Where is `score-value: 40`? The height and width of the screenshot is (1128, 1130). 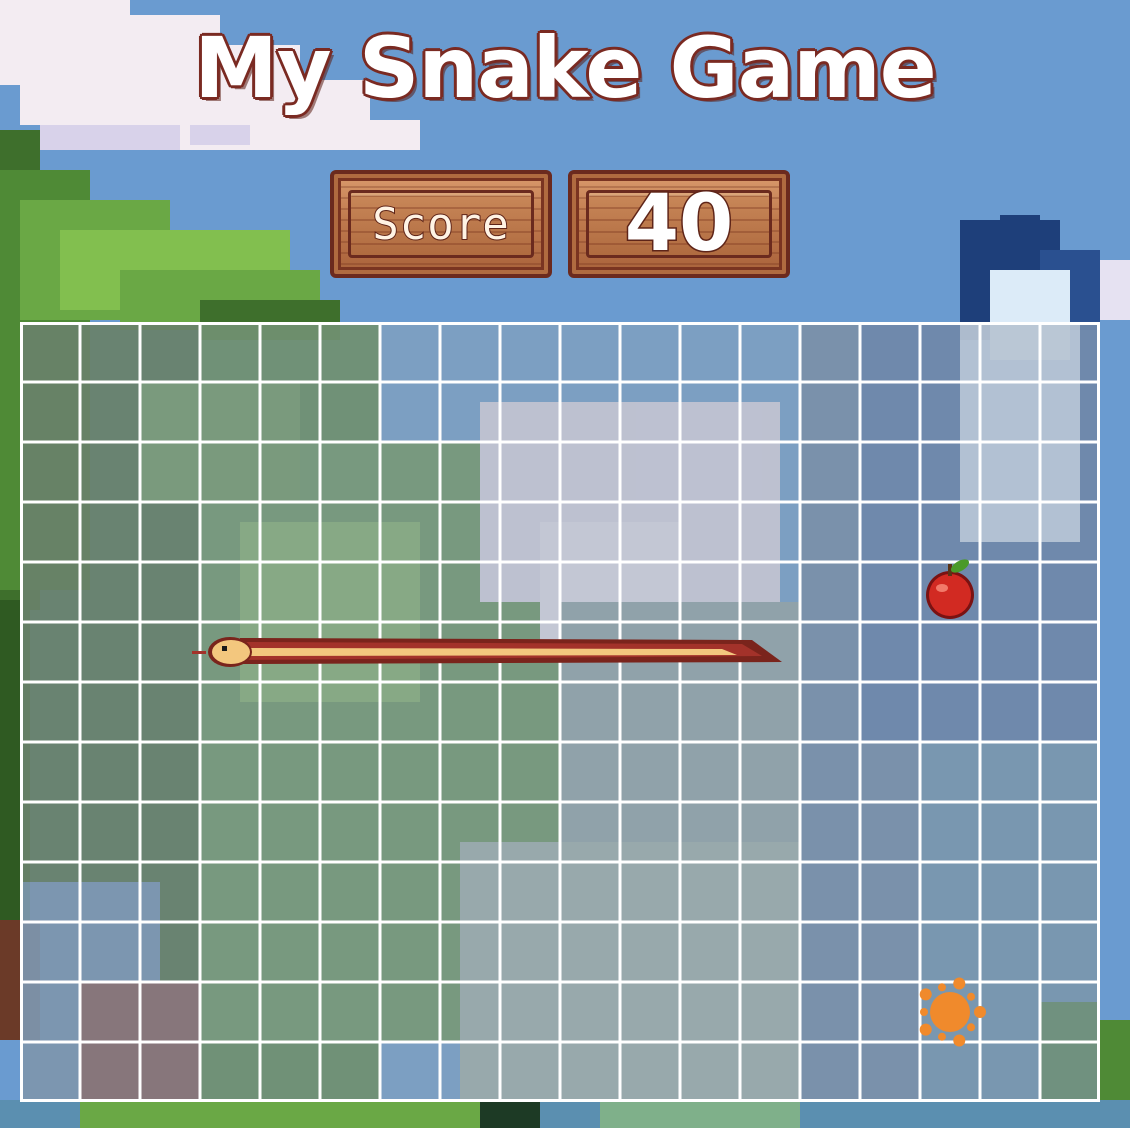 score-value: 40 is located at coordinates (679, 224).